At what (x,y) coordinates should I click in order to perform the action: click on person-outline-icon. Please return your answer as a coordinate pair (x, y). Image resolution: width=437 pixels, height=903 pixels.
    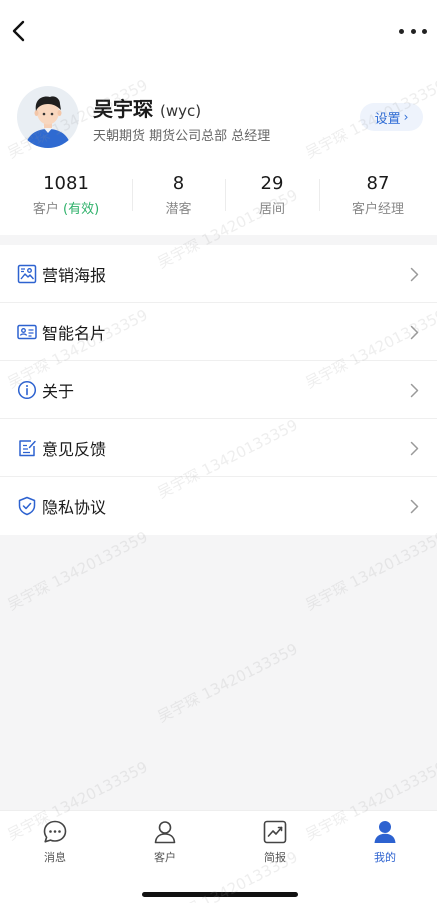
    Looking at the image, I should click on (165, 832).